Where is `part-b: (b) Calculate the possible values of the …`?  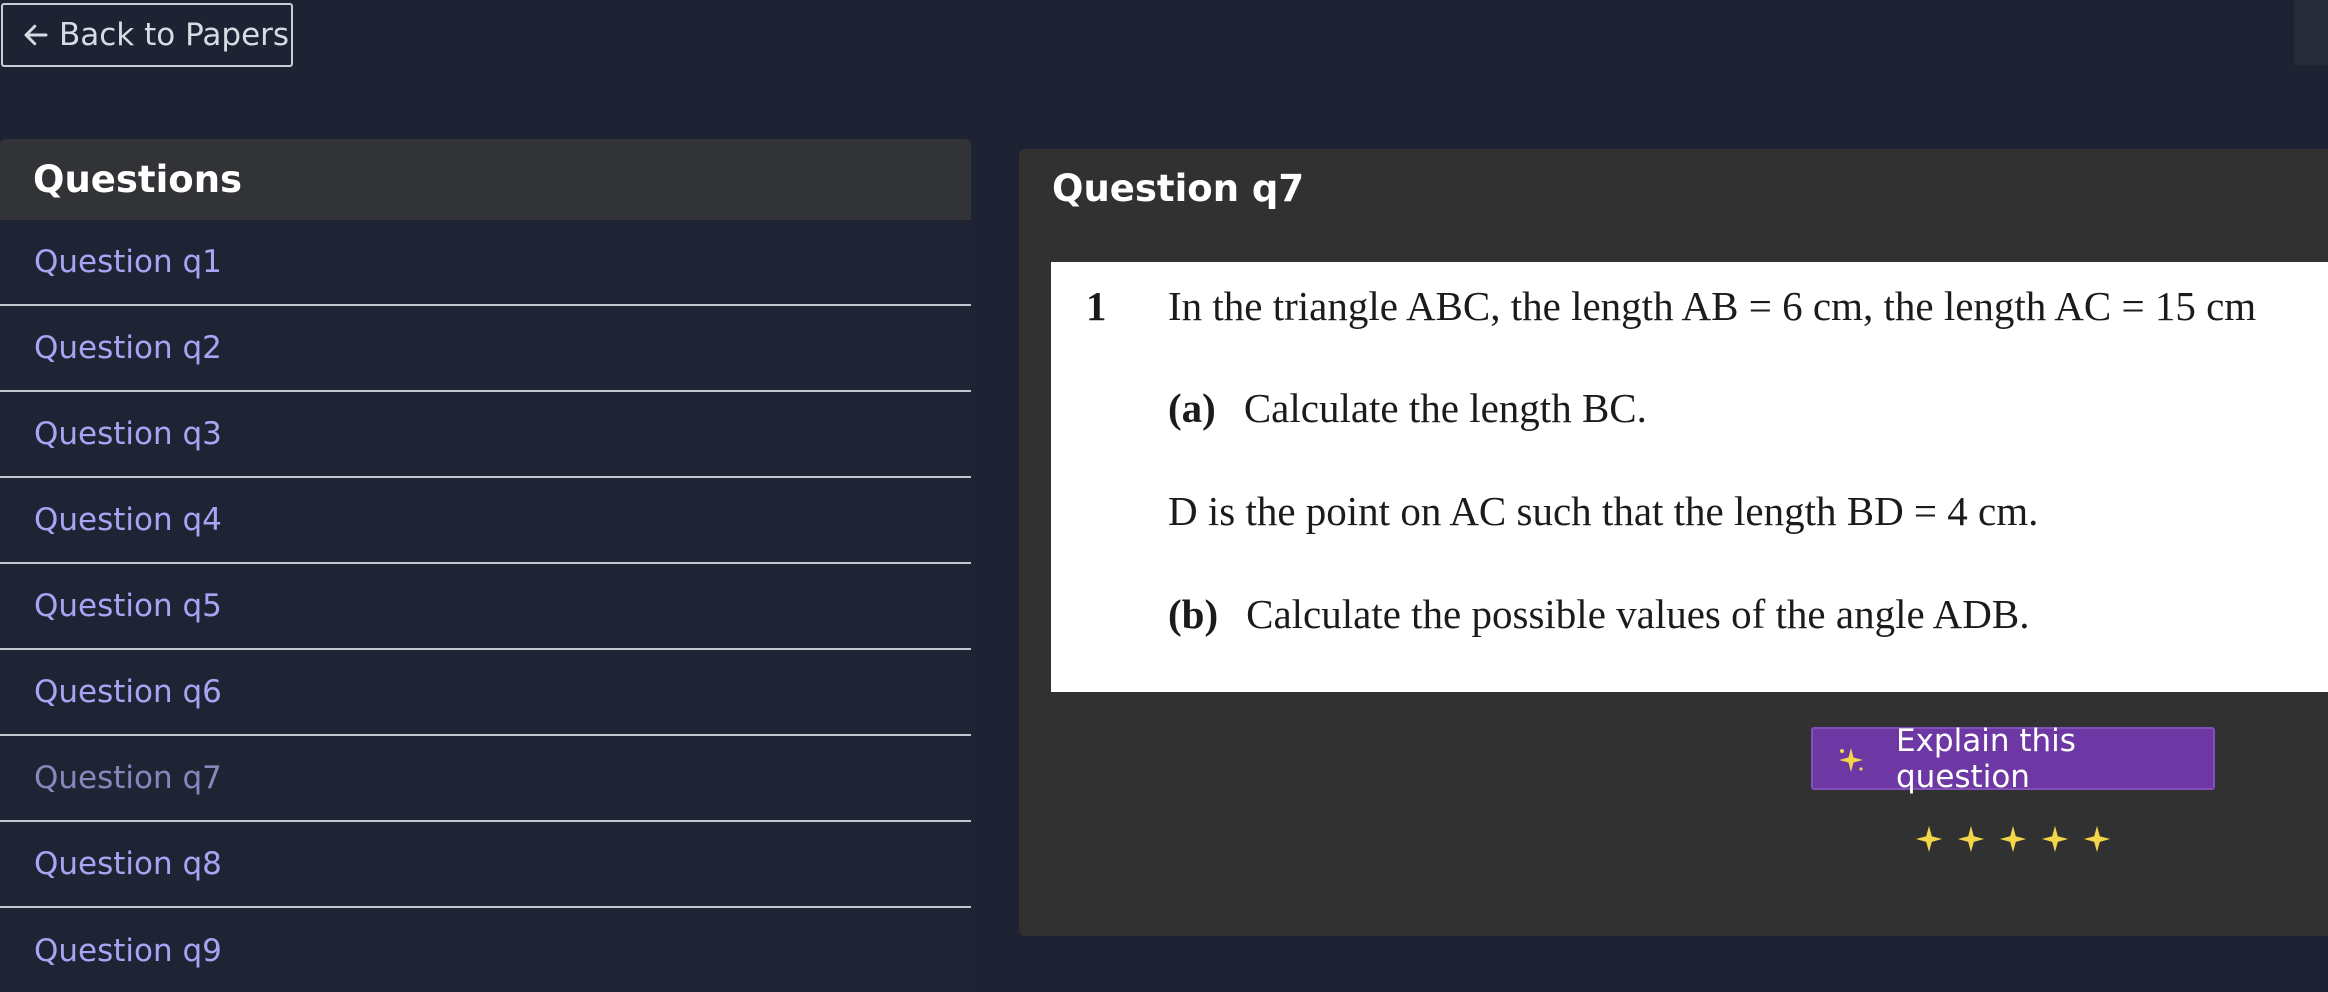 part-b: (b) Calculate the possible values of the … is located at coordinates (1598, 614).